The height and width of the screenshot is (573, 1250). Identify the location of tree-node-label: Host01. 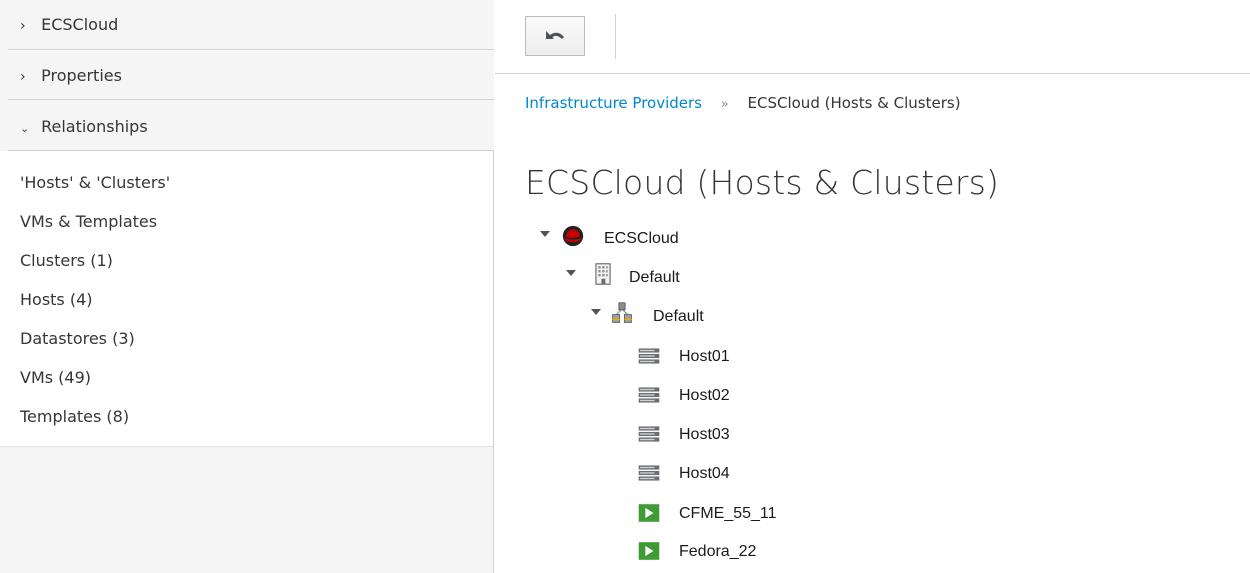
(704, 356).